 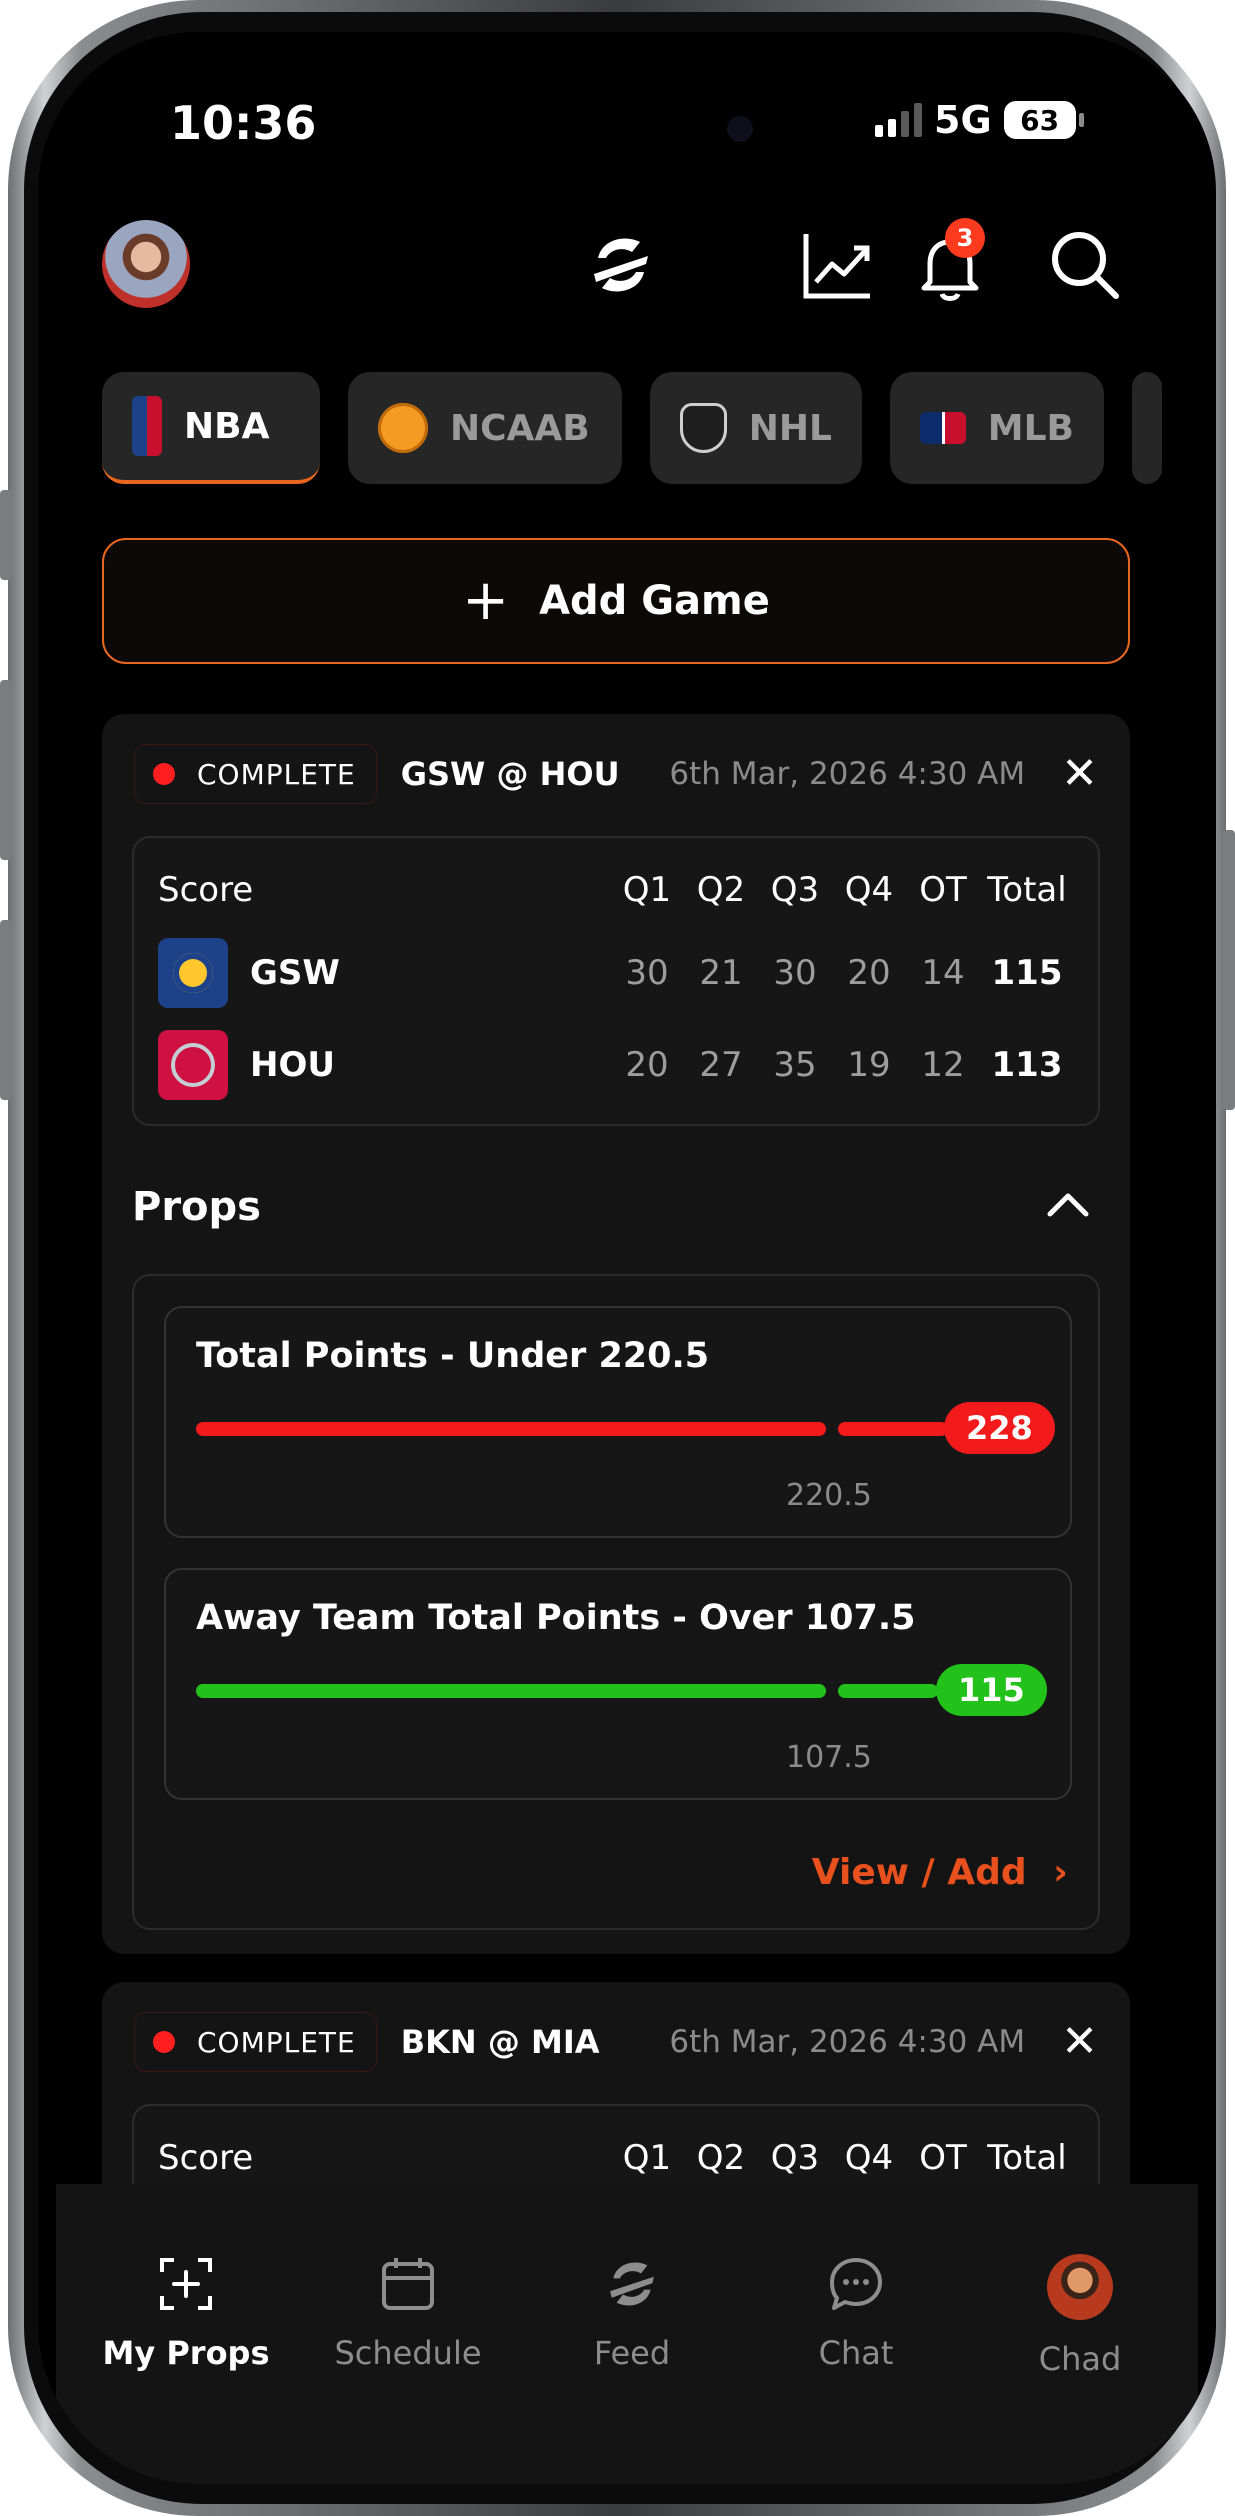 What do you see at coordinates (616, 973) in the screenshot?
I see `team-row-away: GSW 30 21 30 20 14 115` at bounding box center [616, 973].